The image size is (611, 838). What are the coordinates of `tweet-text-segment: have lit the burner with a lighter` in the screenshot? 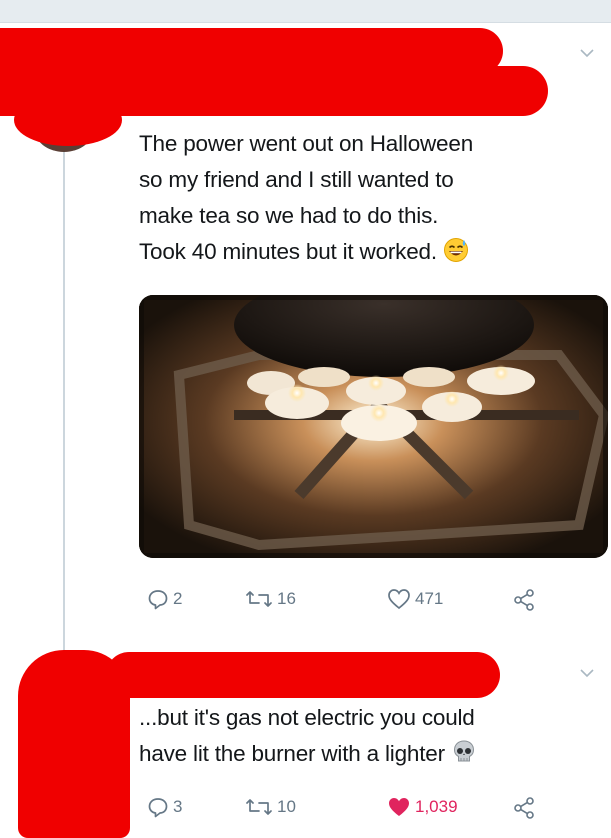 It's located at (292, 753).